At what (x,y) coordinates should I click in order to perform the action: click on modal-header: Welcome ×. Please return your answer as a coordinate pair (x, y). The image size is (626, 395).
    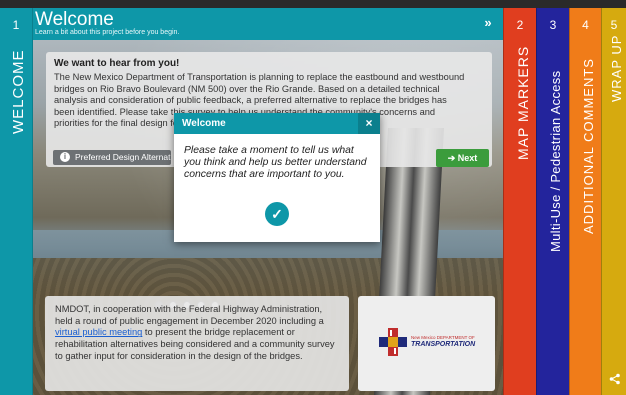
    Looking at the image, I should click on (277, 123).